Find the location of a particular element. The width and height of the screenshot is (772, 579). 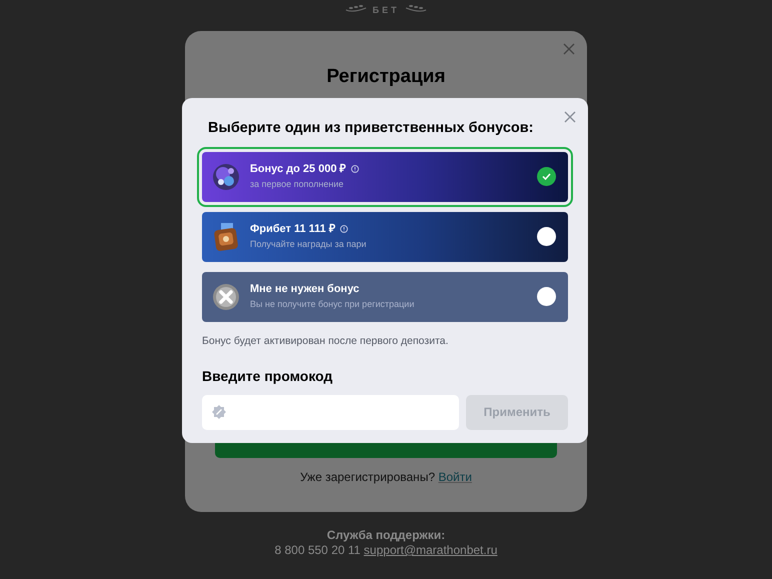

check-icon is located at coordinates (546, 176).